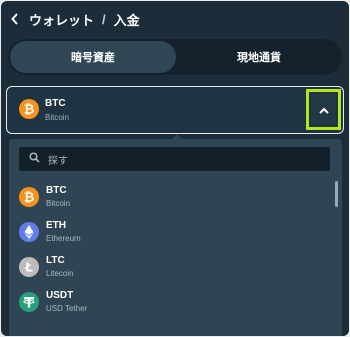 The height and width of the screenshot is (337, 350). I want to click on item-name: Bitcoin, so click(58, 203).